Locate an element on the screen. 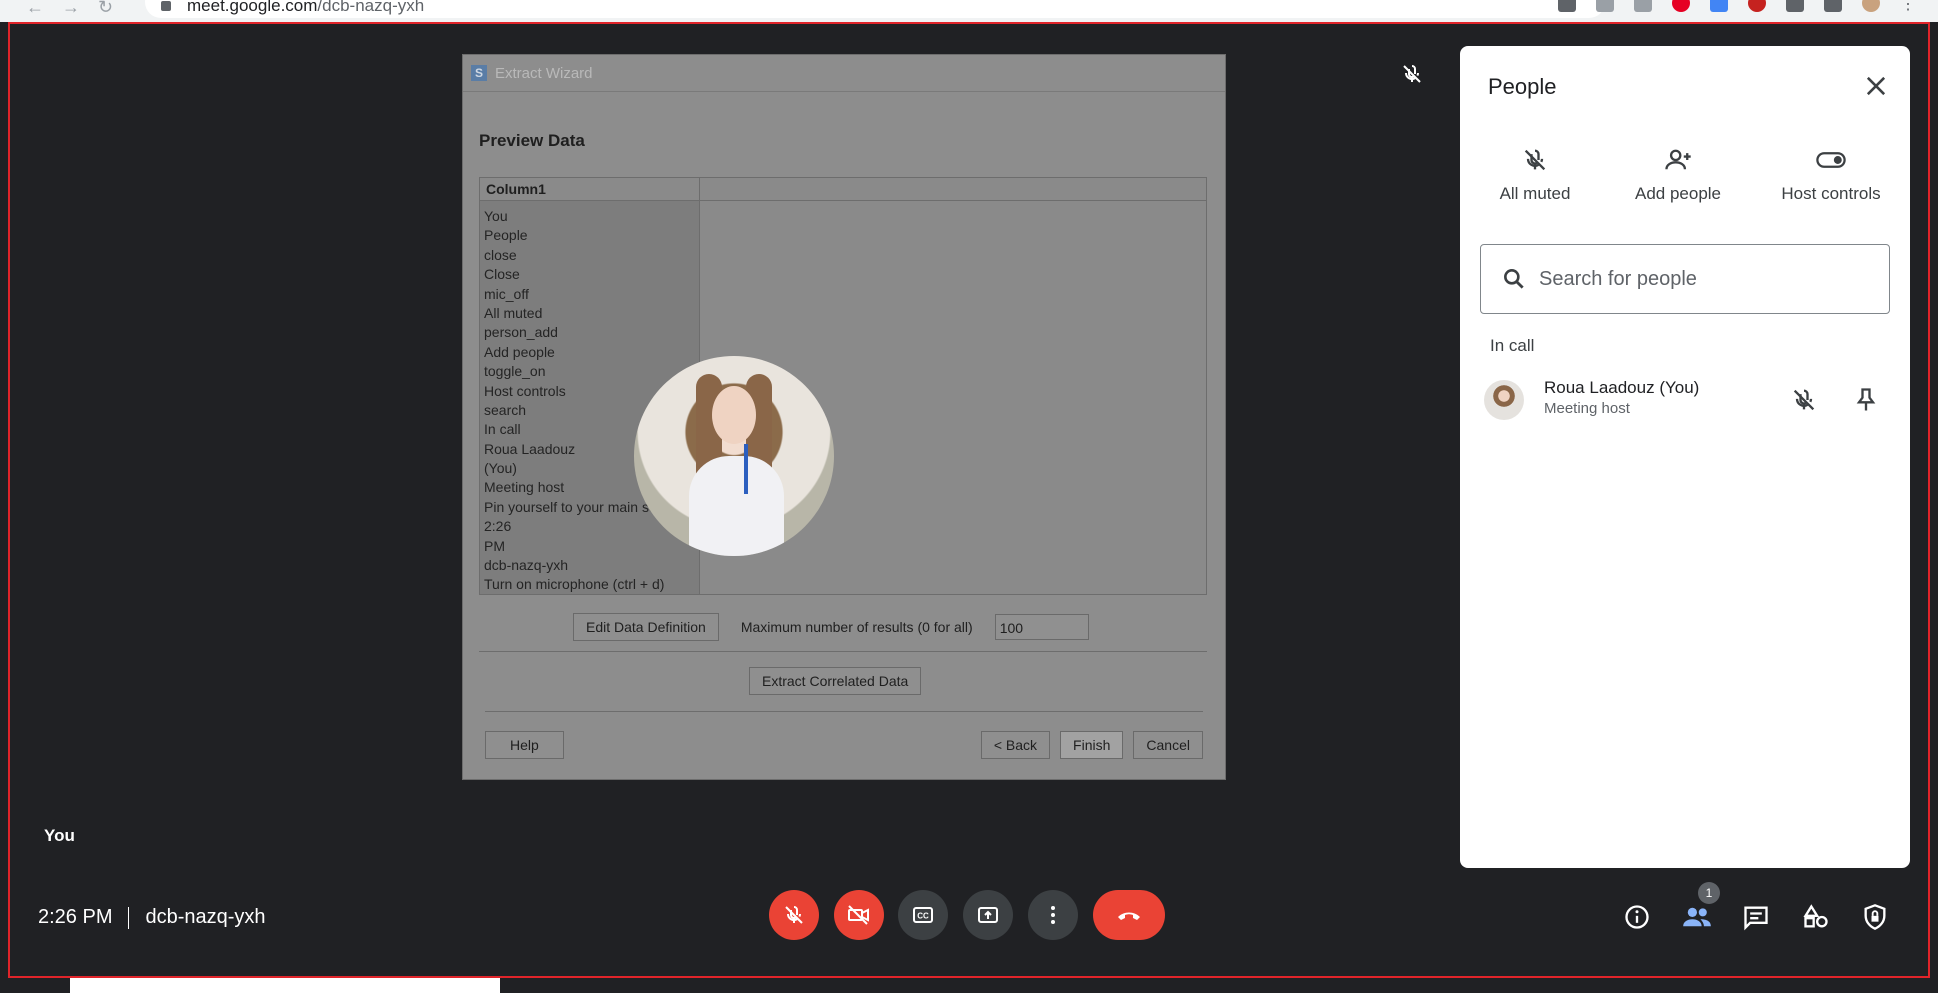 Image resolution: width=1938 pixels, height=993 pixels. shared-window-titlebar: S Extract Wizard is located at coordinates (844, 73).